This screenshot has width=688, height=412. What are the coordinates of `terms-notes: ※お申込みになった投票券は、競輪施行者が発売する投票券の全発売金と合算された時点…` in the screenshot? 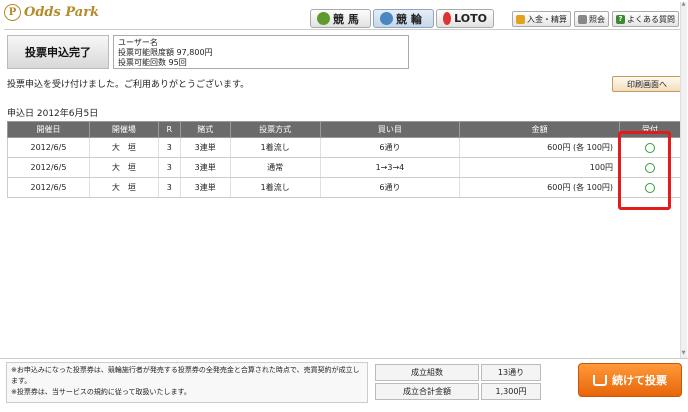 It's located at (187, 382).